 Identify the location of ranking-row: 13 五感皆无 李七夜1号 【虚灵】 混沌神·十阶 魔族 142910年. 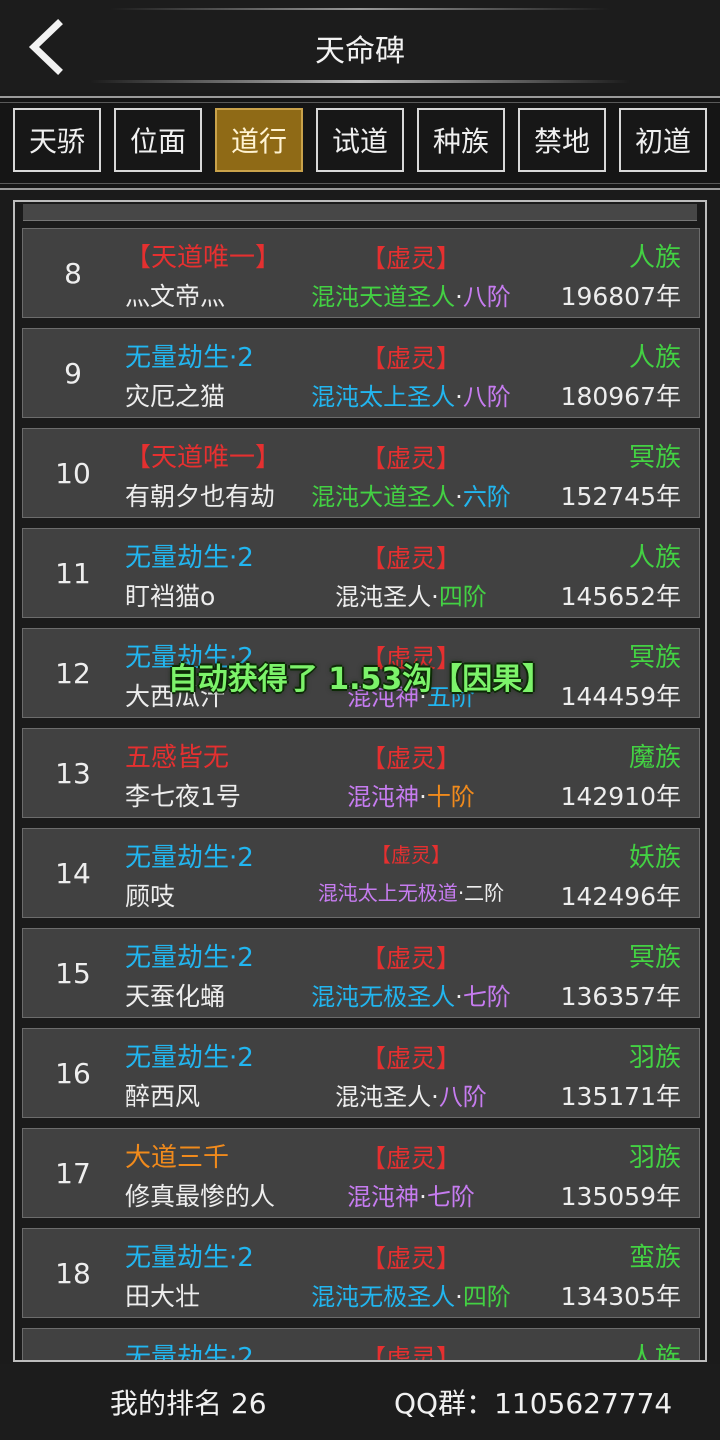
(361, 773).